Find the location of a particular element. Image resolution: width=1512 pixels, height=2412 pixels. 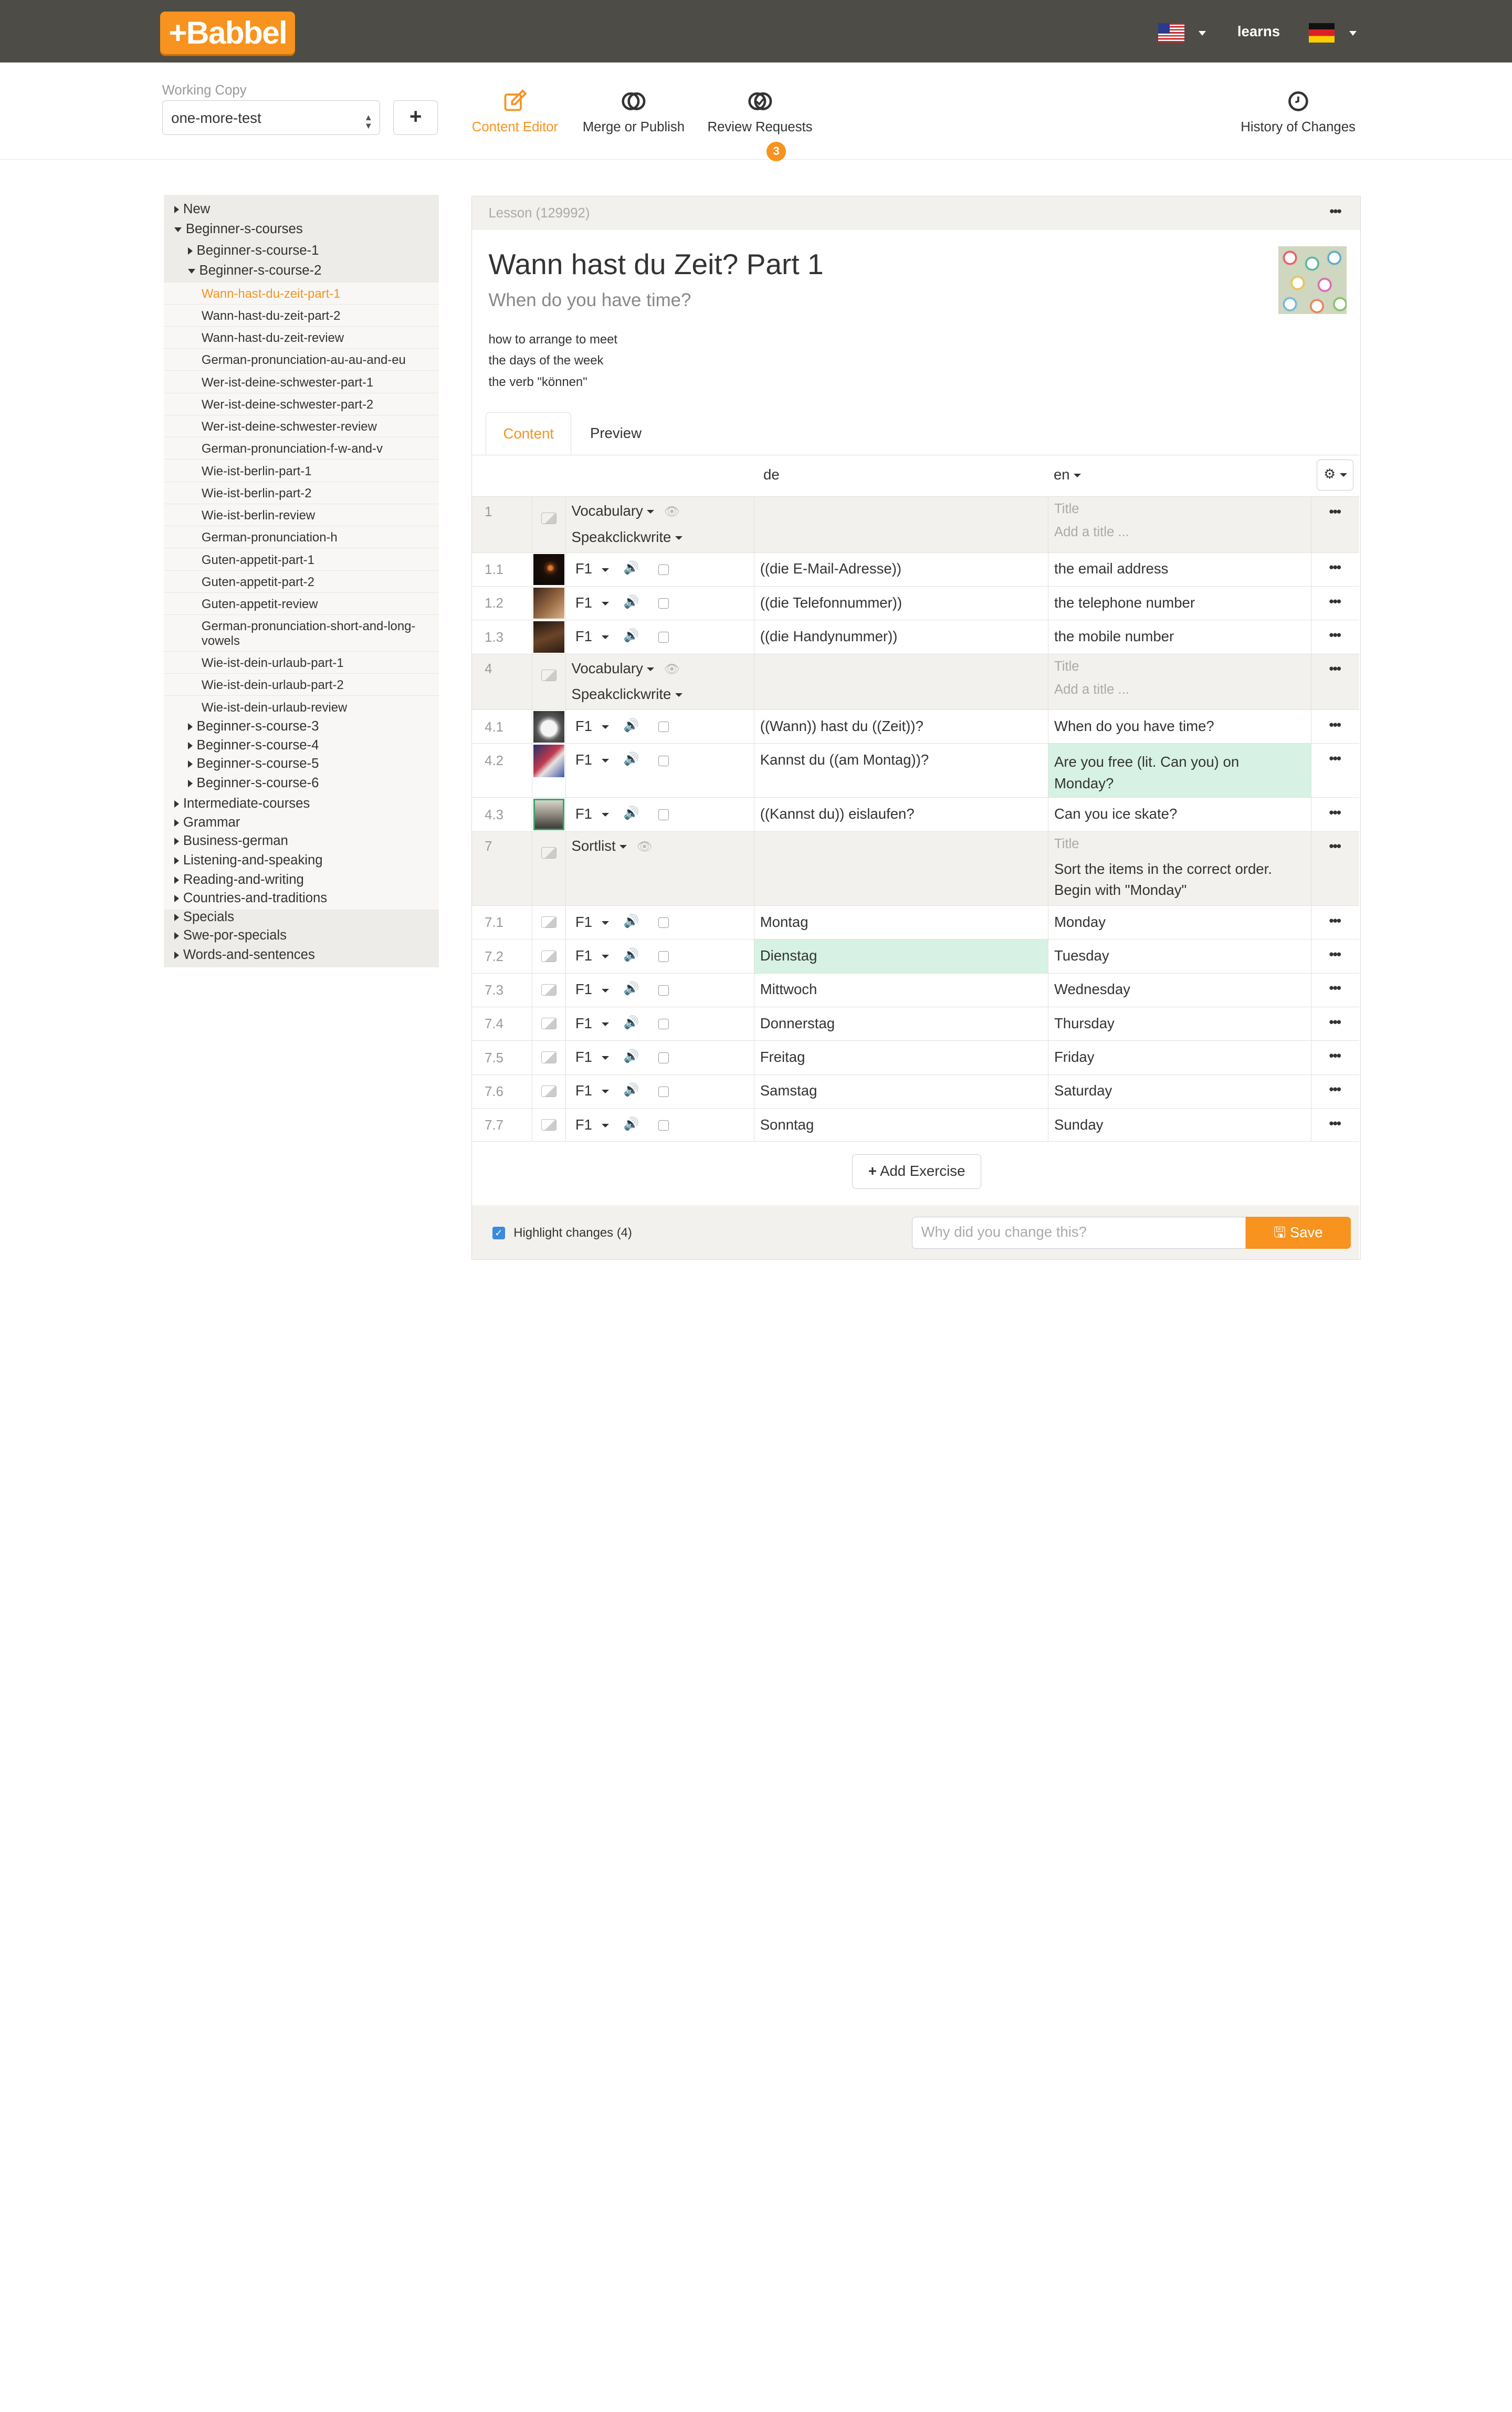

working-copy-select: one-more-test ▲ ▼ is located at coordinates (271, 117).